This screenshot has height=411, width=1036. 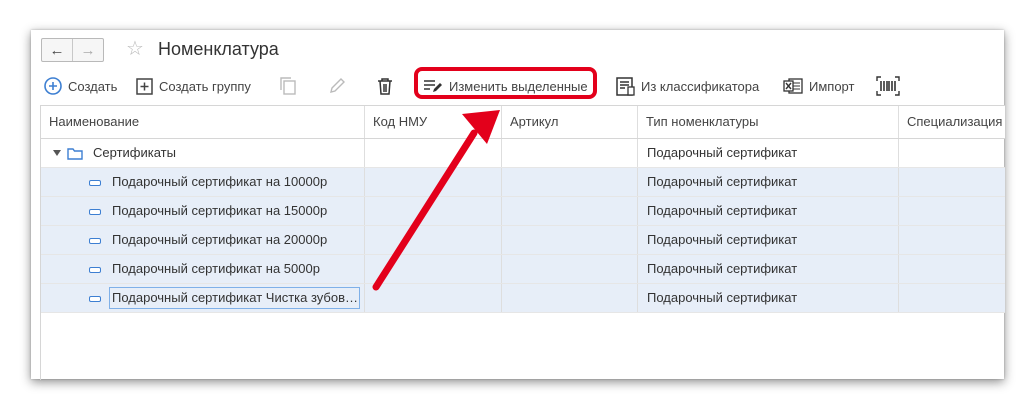 What do you see at coordinates (436, 200) in the screenshot?
I see `annotation-arrow` at bounding box center [436, 200].